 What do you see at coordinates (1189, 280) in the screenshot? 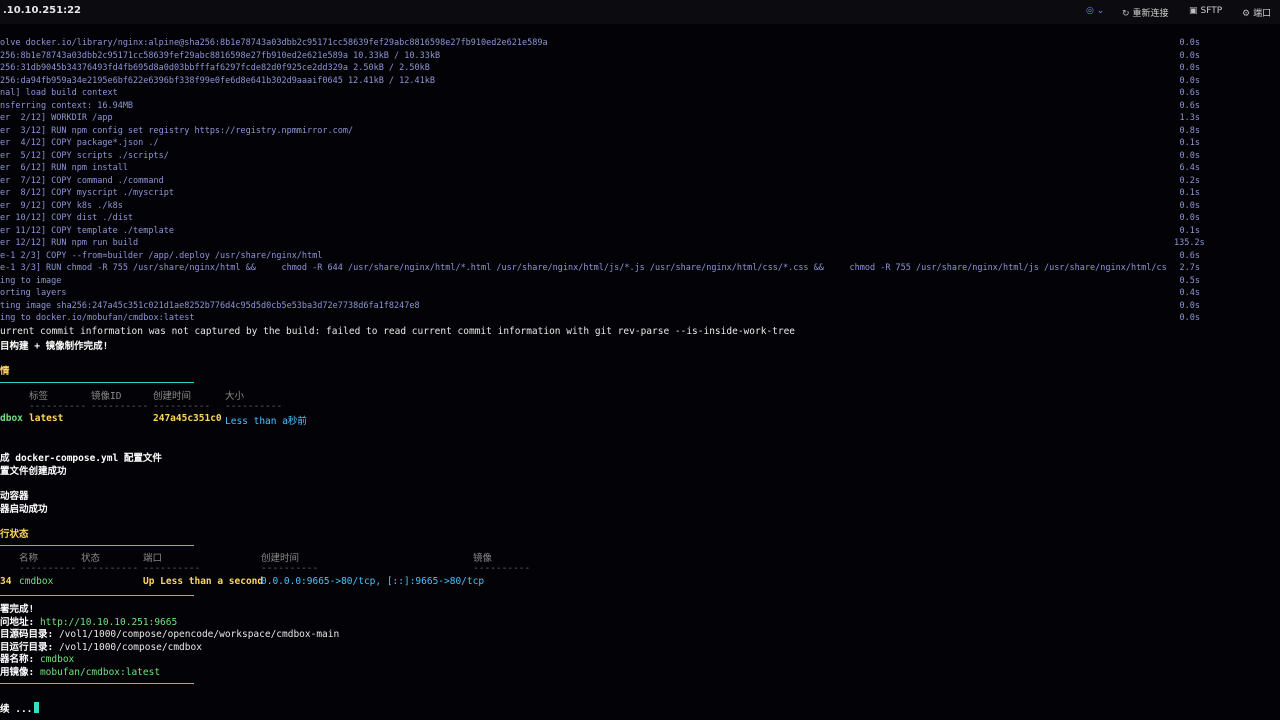
I see `log-duration: 0.5s` at bounding box center [1189, 280].